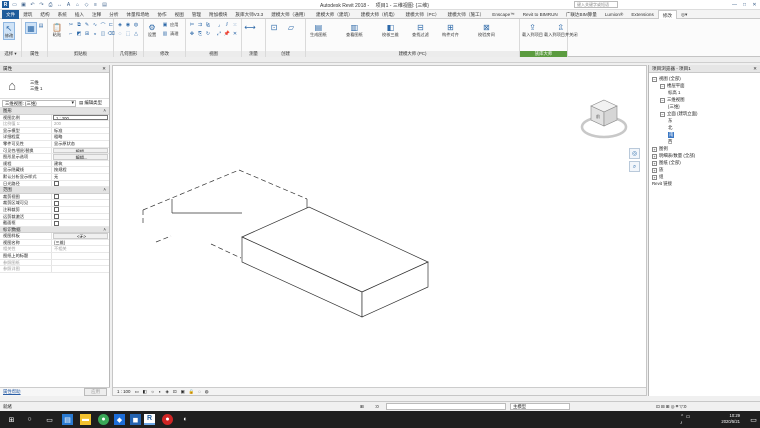 The image size is (760, 428). I want to click on property-value: <无>, so click(80, 236).